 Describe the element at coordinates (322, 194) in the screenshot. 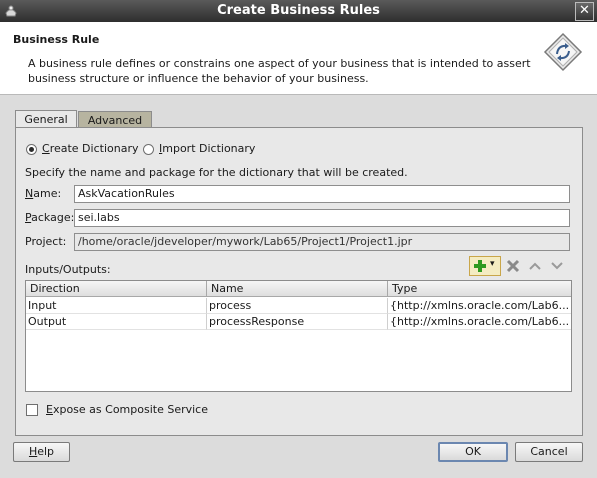

I see `name-input: AskVacationRules` at that location.